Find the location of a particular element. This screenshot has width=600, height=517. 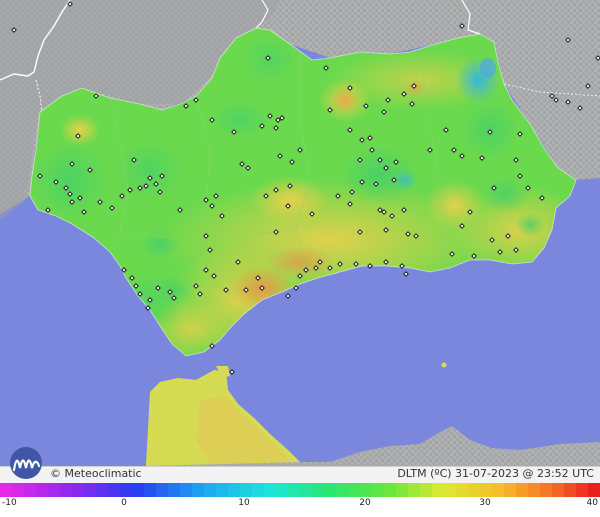

scale-tick: 10 is located at coordinates (244, 503).